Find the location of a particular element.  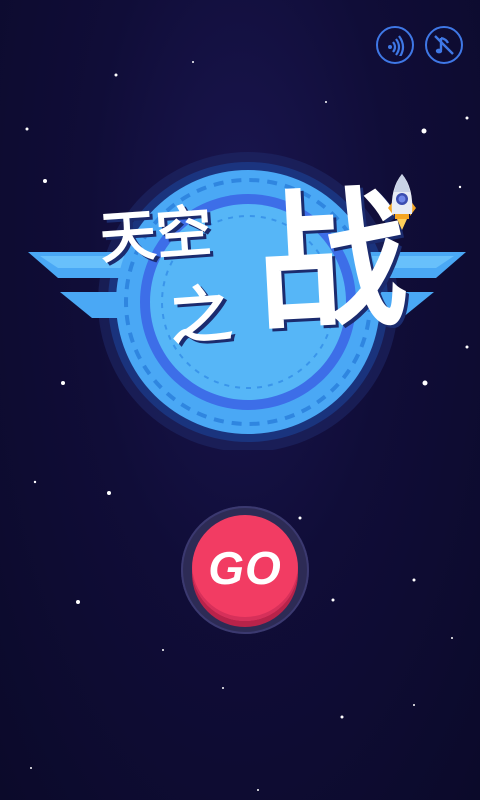

music-off-icon is located at coordinates (444, 45).